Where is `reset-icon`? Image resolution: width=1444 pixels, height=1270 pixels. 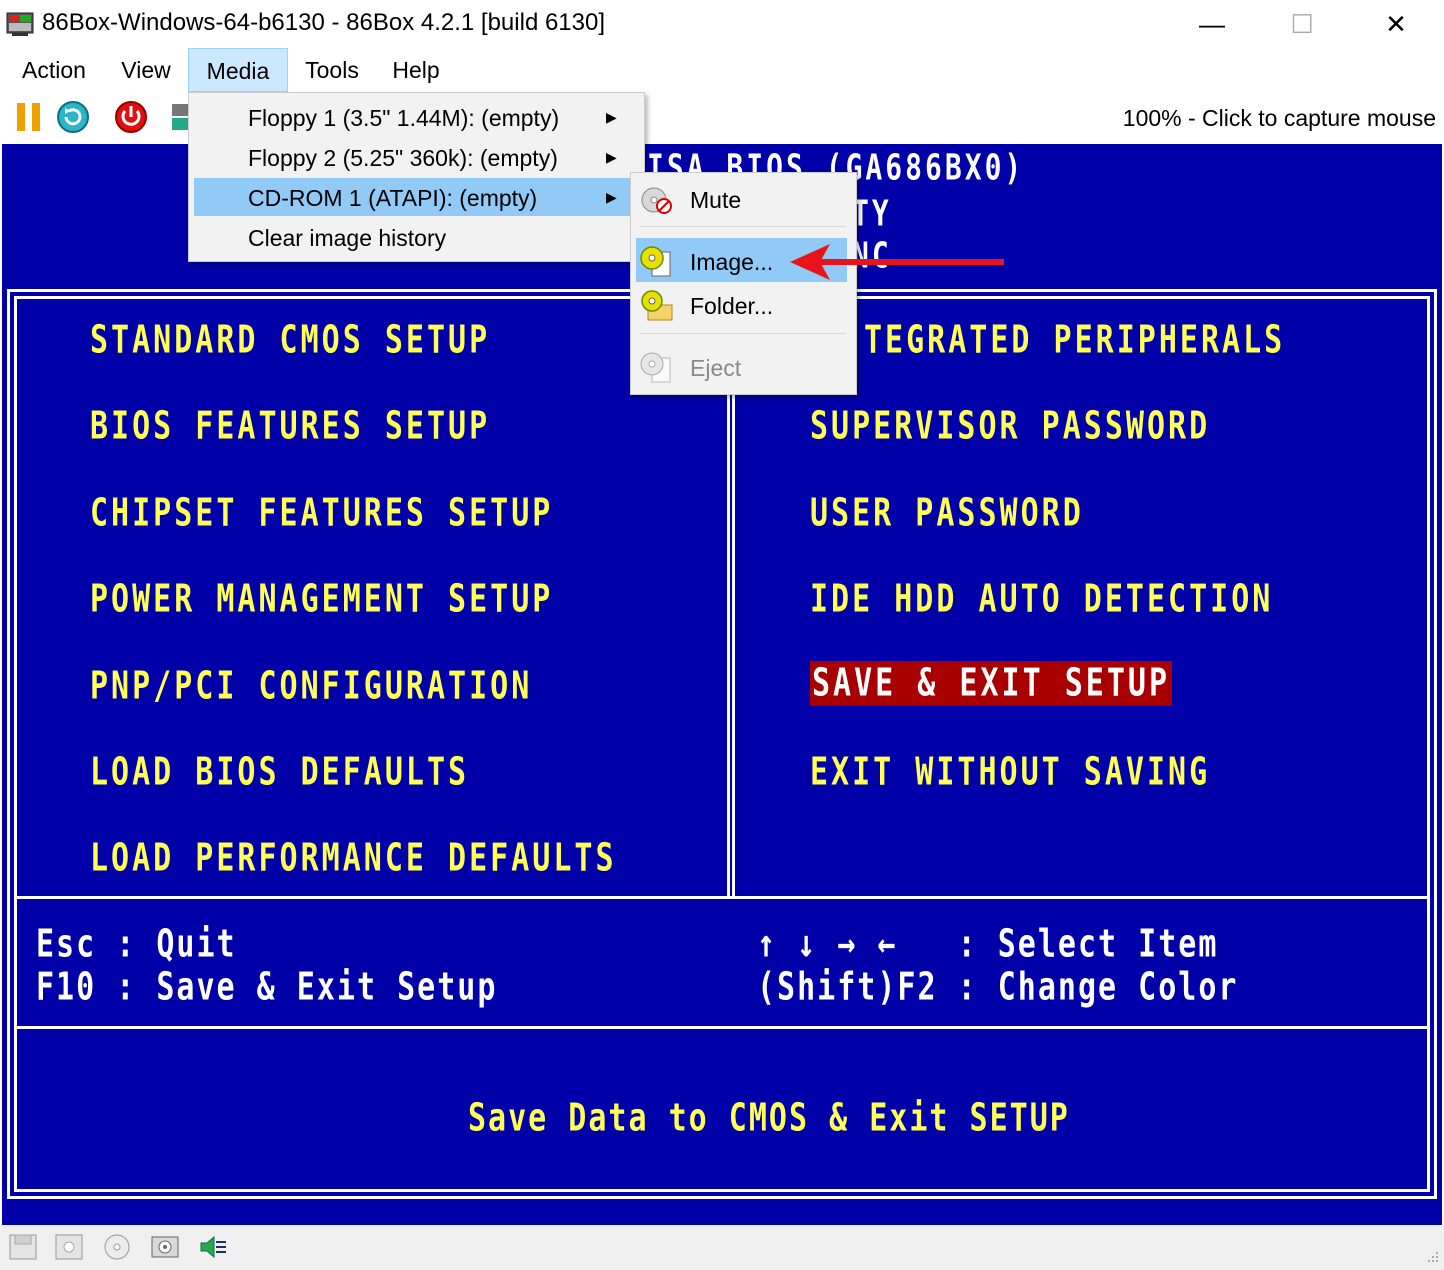 reset-icon is located at coordinates (73, 117).